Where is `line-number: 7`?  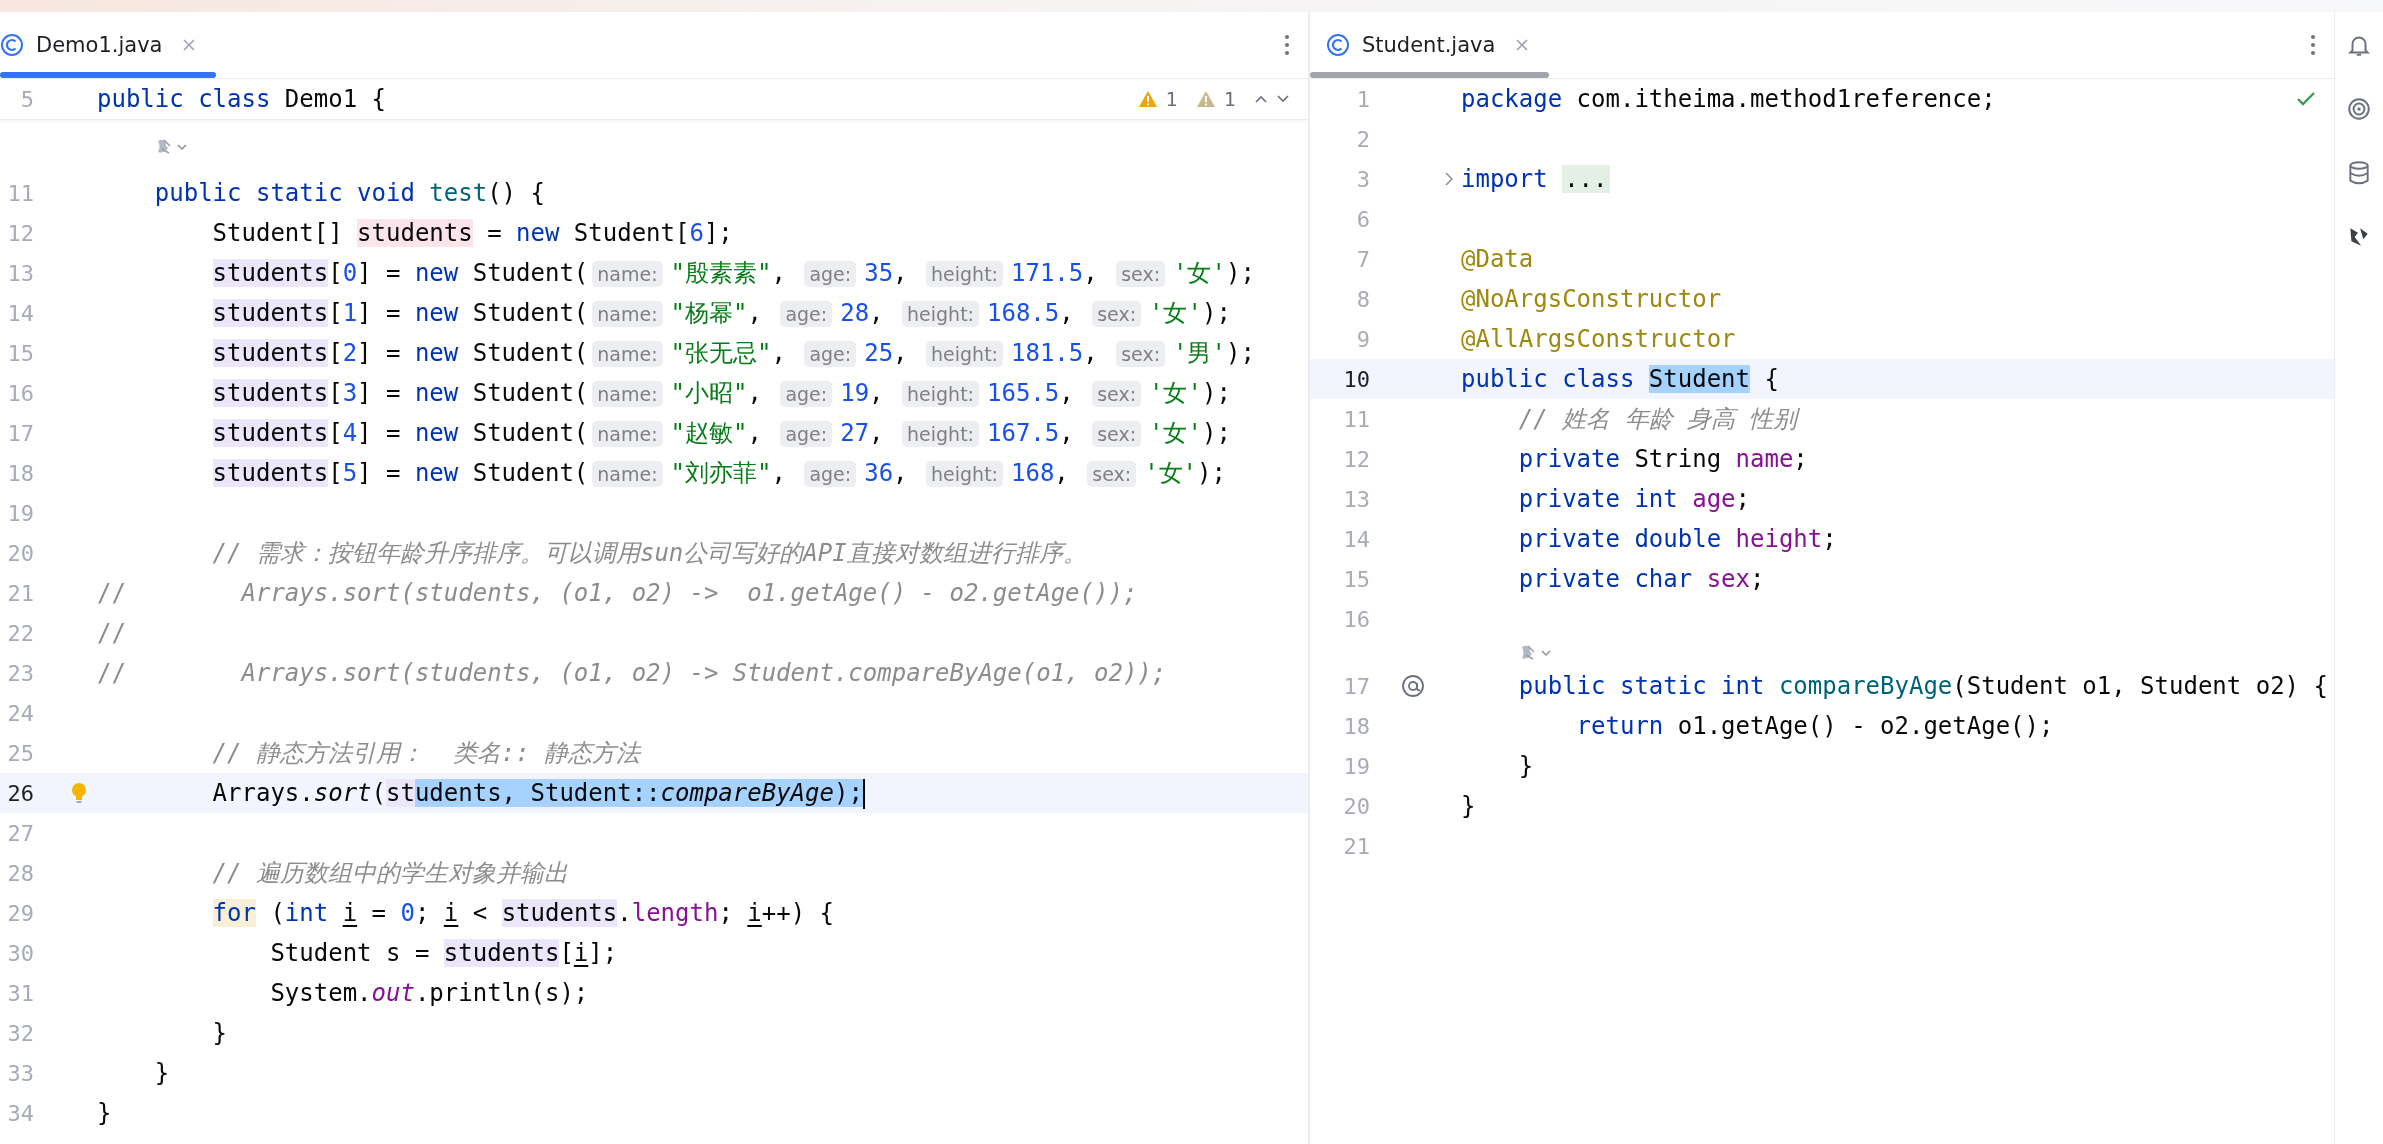
line-number: 7 is located at coordinates (1363, 259).